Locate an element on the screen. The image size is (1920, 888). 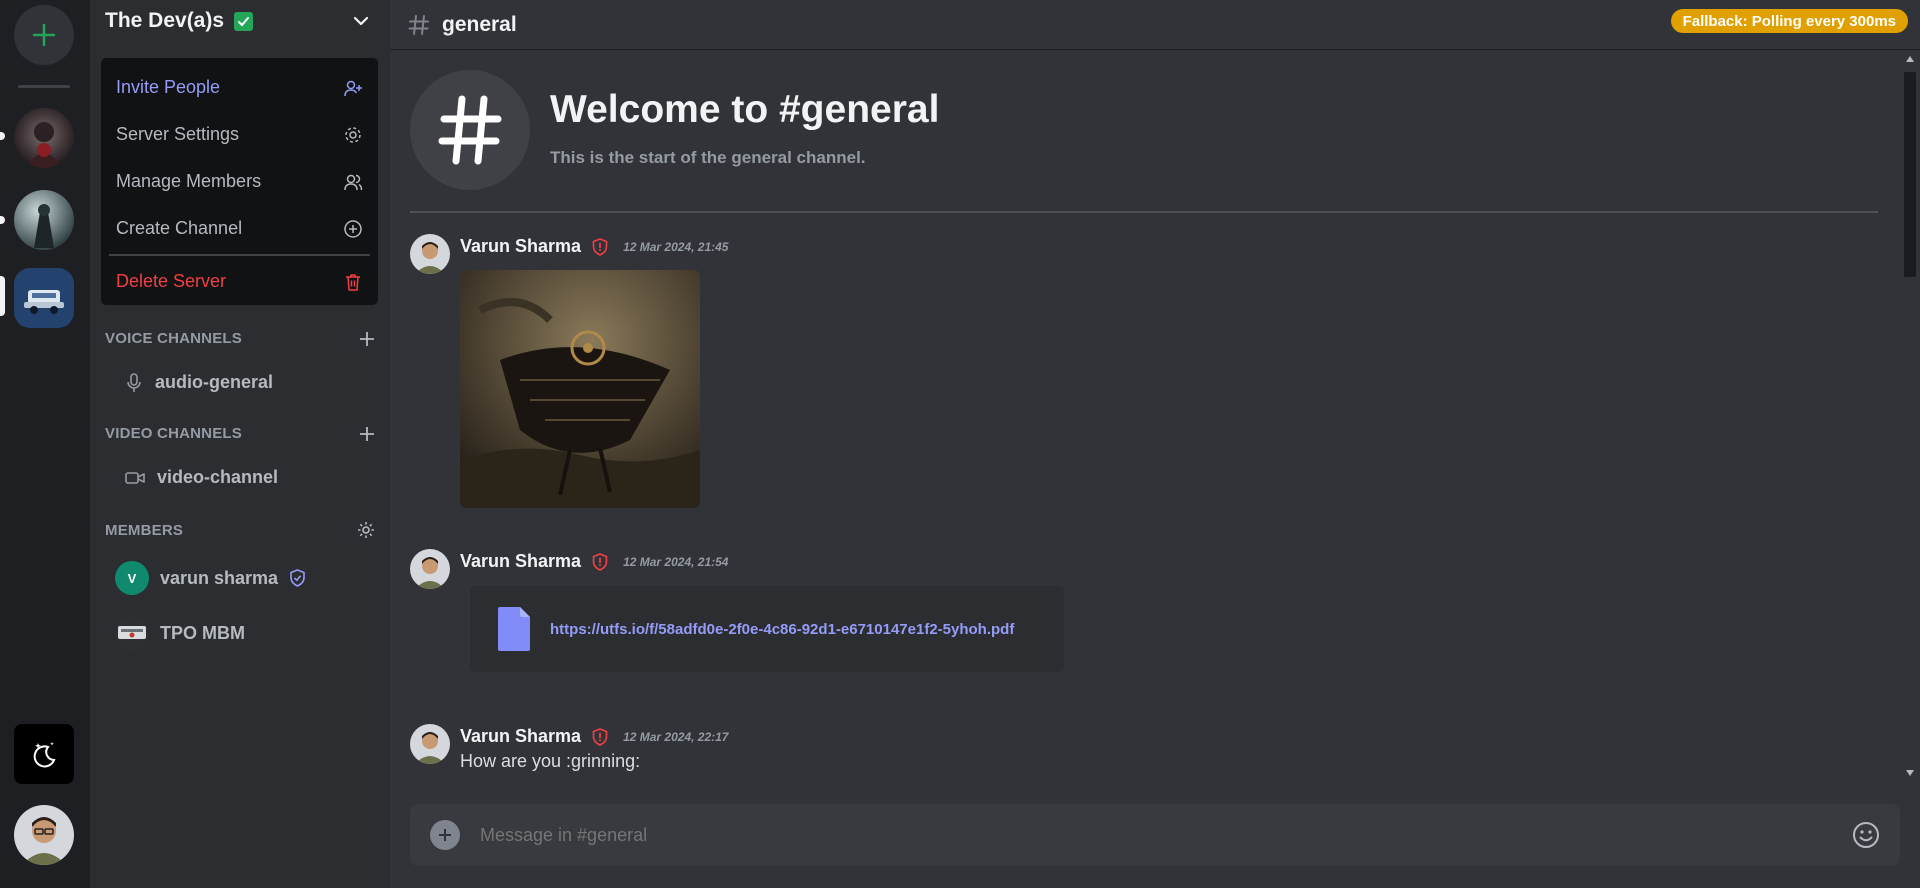
menu-item-label: Delete Server is located at coordinates (171, 281).